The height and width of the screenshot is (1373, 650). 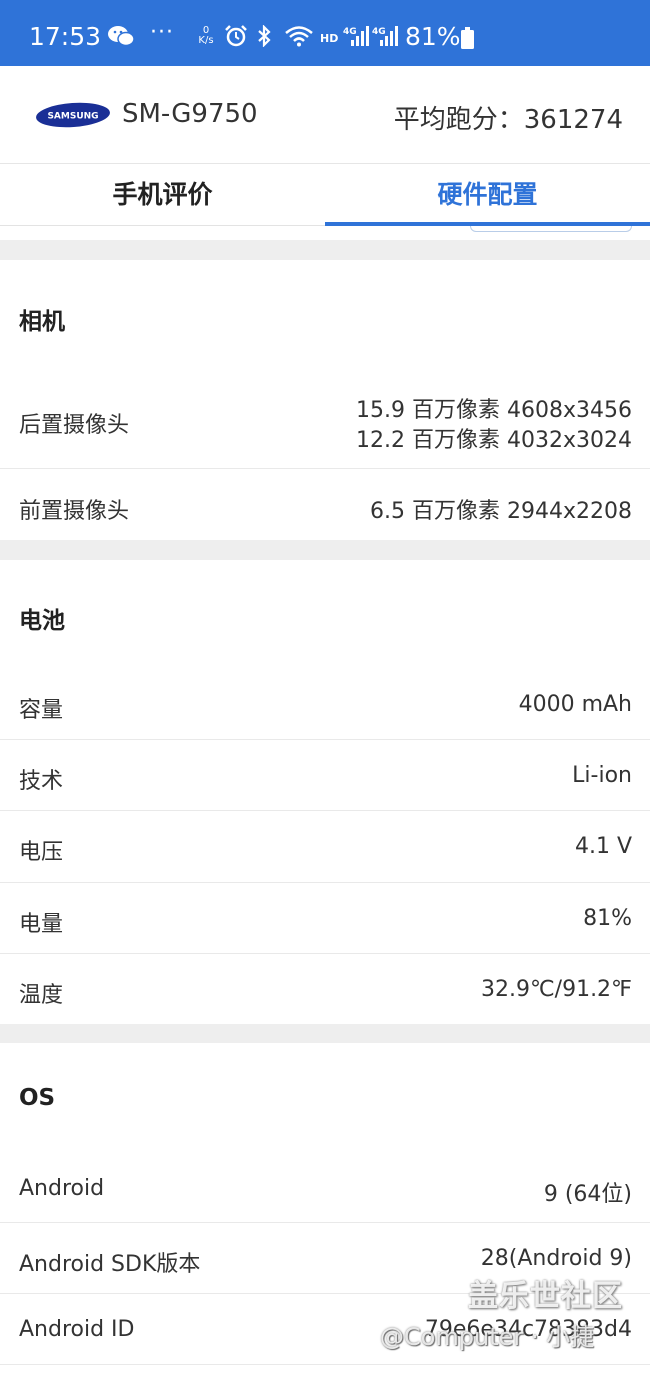 I want to click on wifi-icon, so click(x=299, y=36).